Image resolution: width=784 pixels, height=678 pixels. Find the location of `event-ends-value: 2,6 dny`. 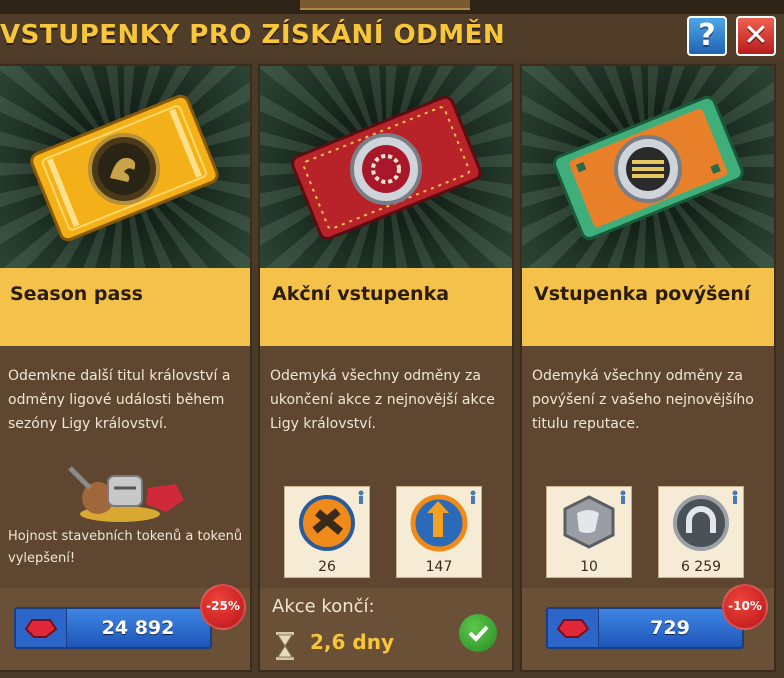

event-ends-value: 2,6 dny is located at coordinates (352, 642).